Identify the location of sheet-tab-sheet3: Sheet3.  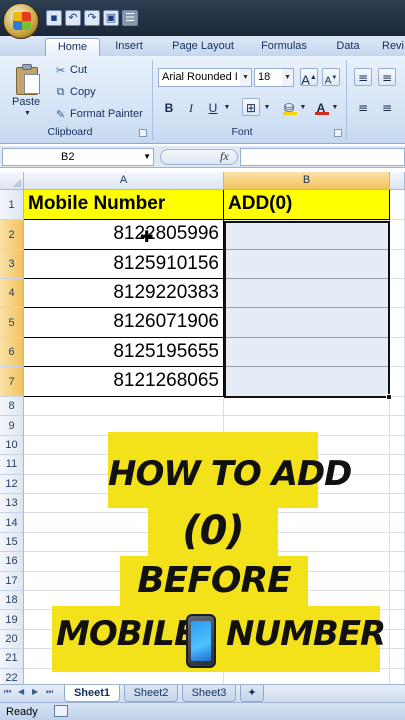
(209, 693).